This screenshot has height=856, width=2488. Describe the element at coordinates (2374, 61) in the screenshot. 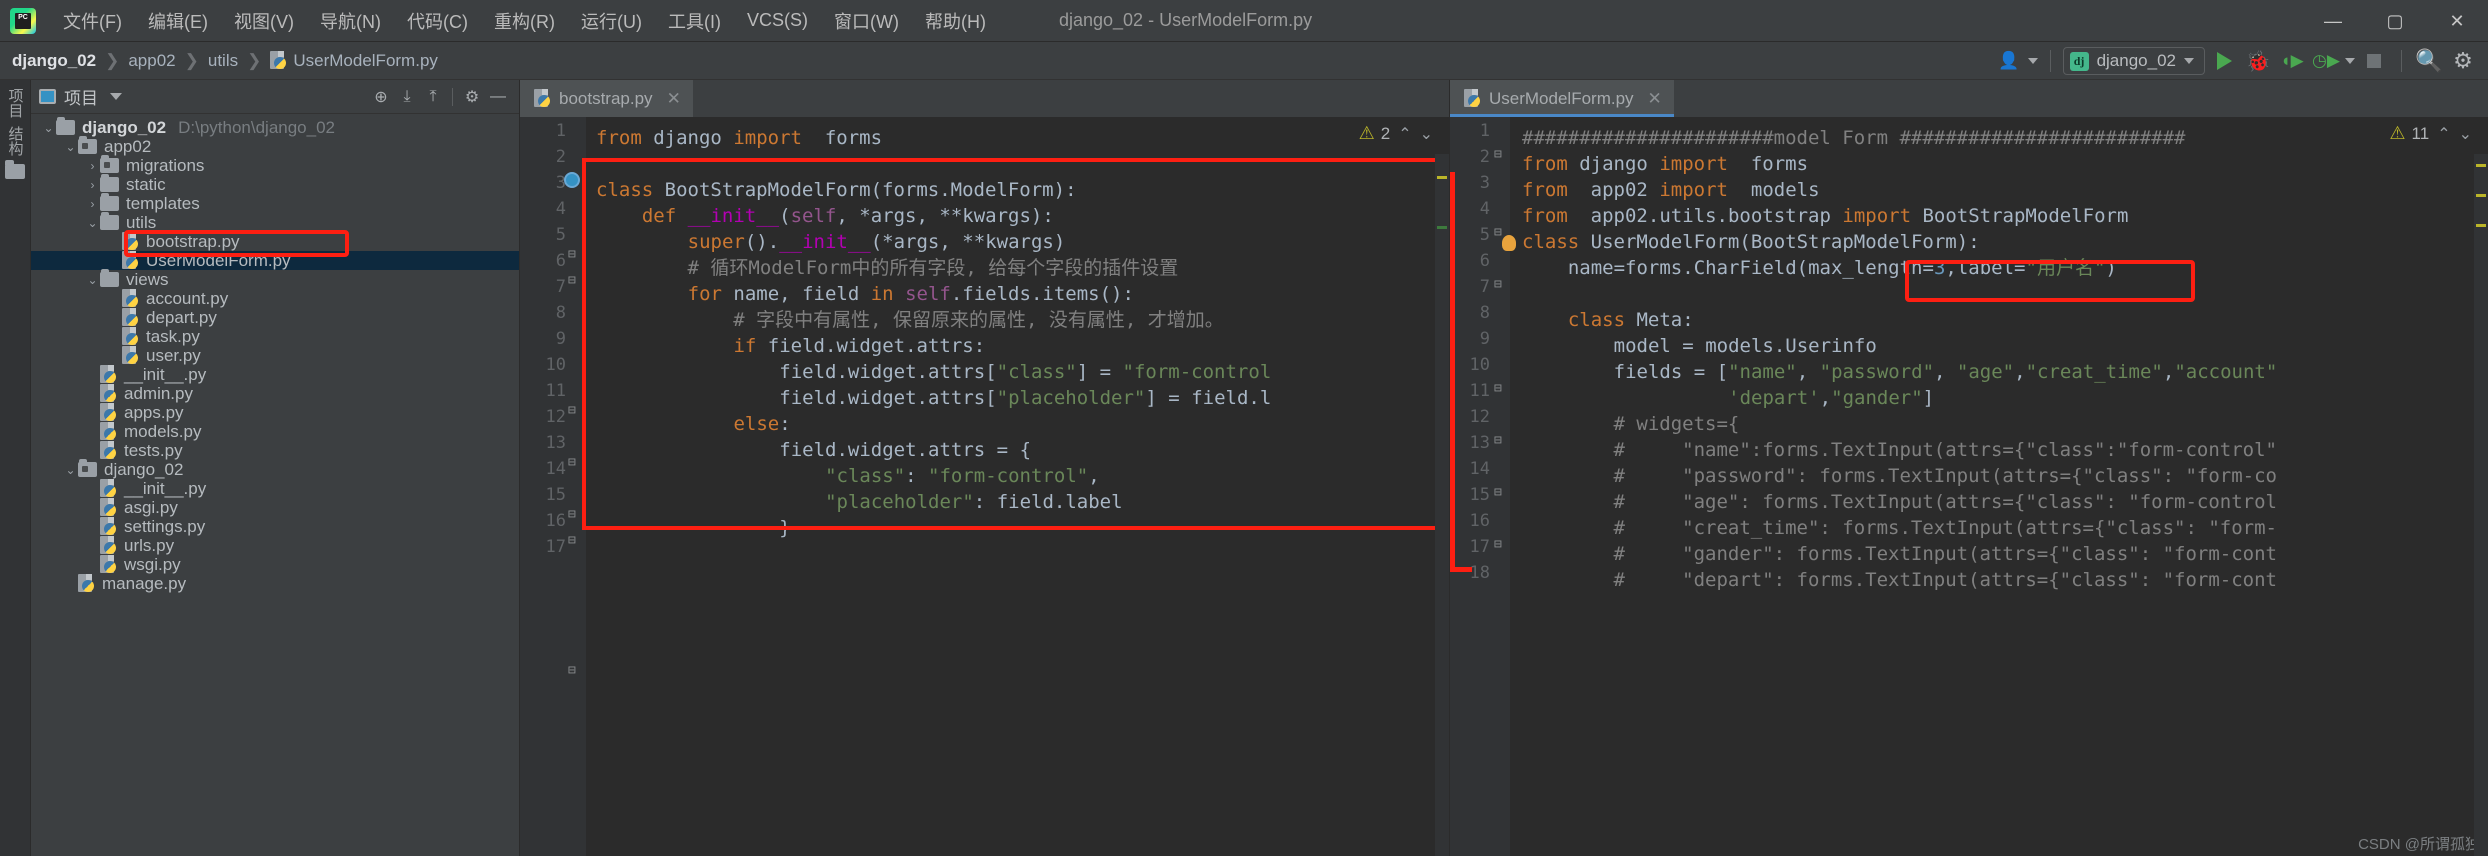

I see `stop-square-icon` at that location.